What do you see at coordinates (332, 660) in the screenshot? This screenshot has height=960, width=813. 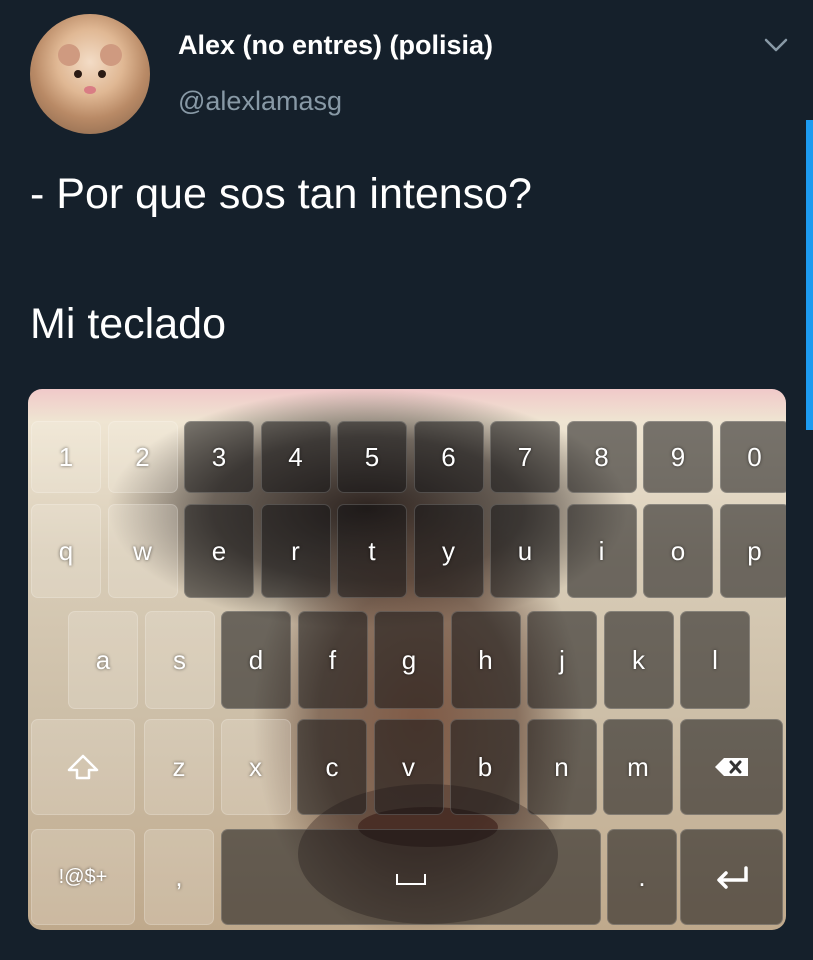 I see `key-f: f` at bounding box center [332, 660].